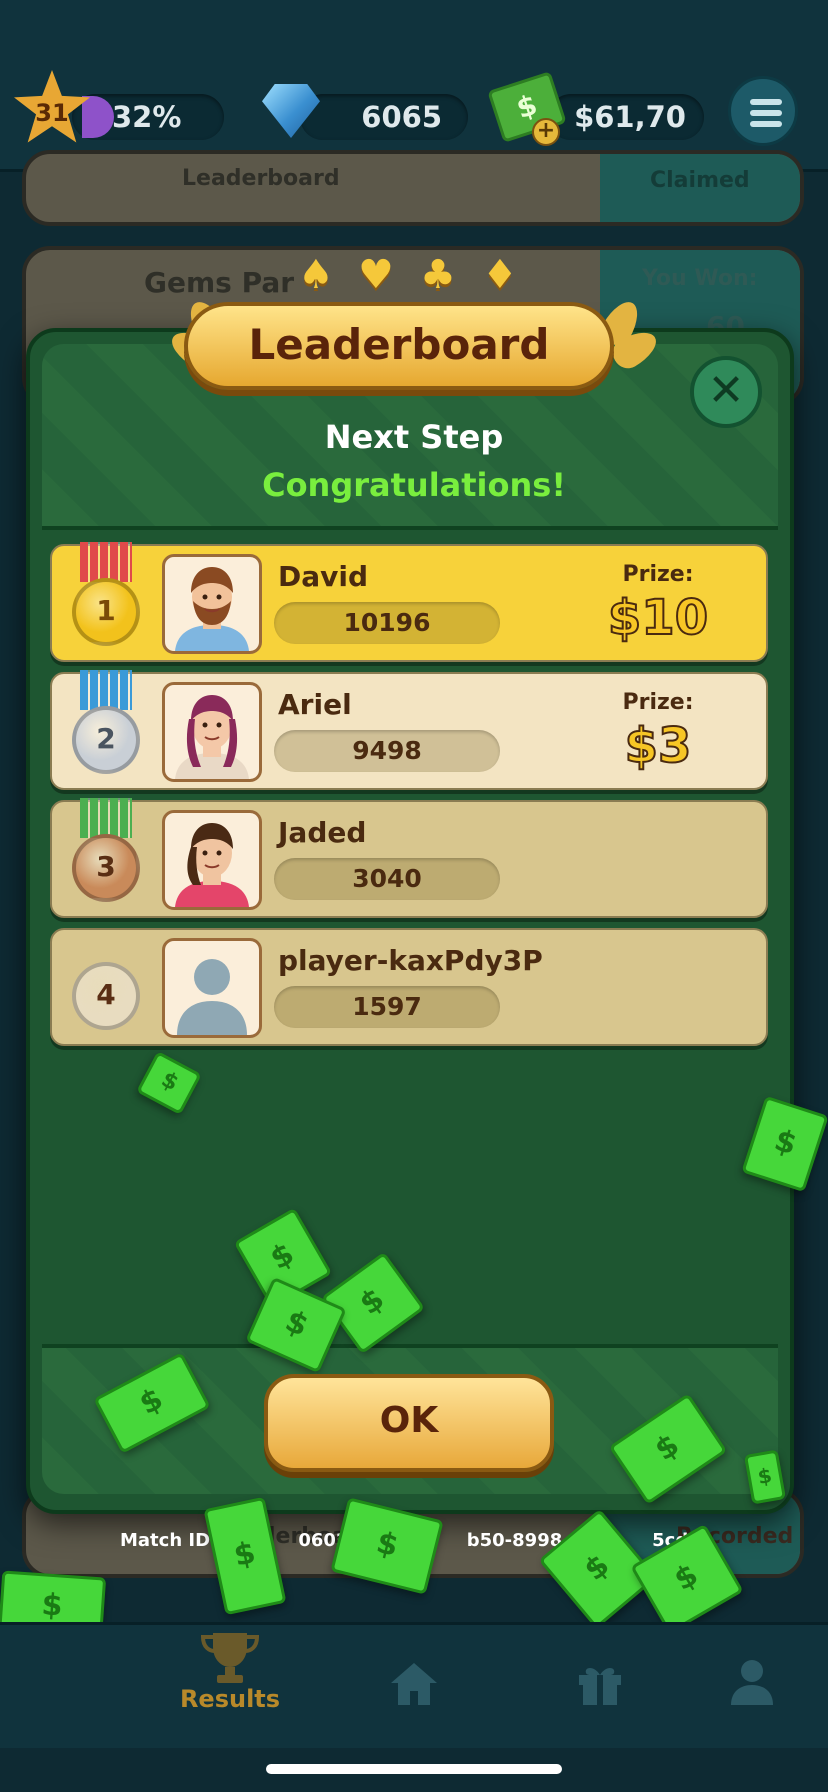 The width and height of the screenshot is (828, 1792). What do you see at coordinates (322, 832) in the screenshot?
I see `player-name: Jaded` at bounding box center [322, 832].